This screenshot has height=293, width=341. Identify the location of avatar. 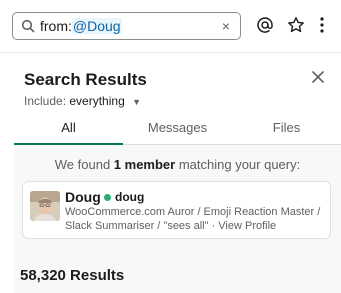
(45, 206).